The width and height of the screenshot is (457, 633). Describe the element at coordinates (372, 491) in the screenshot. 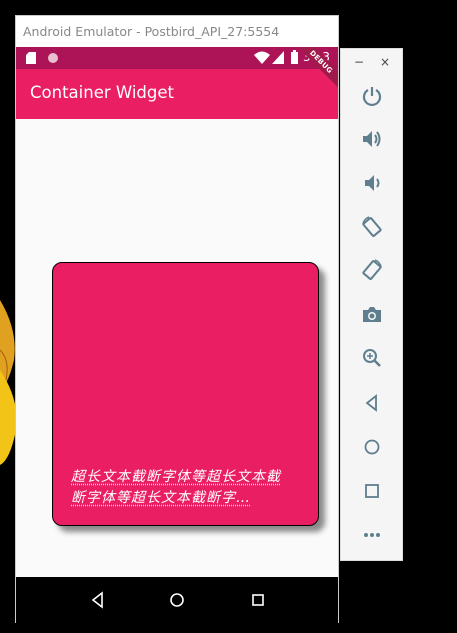

I see `overview-icon` at that location.